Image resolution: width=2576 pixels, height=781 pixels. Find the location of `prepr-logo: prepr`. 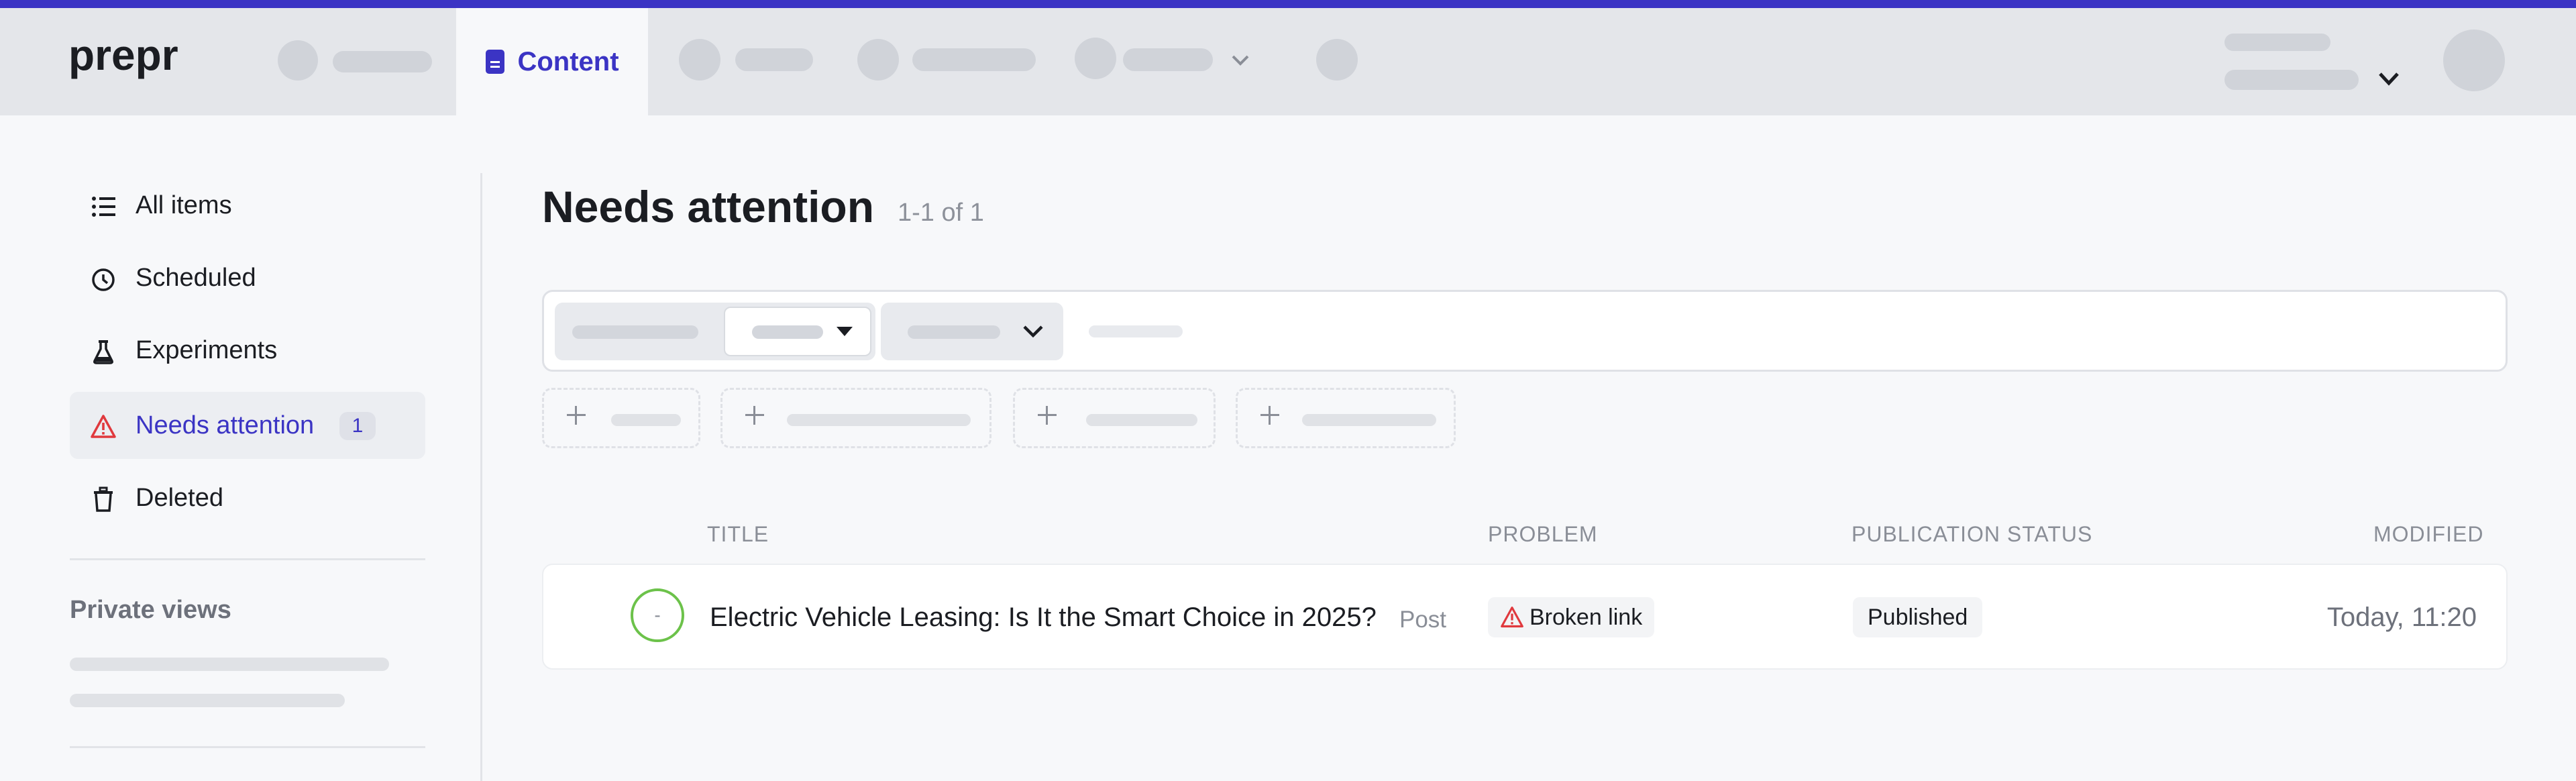

prepr-logo: prepr is located at coordinates (135, 58).